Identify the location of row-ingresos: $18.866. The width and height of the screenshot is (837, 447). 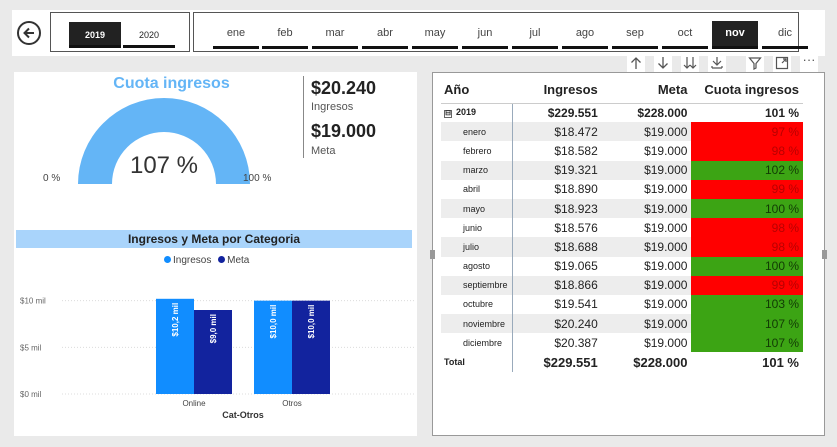
(557, 285).